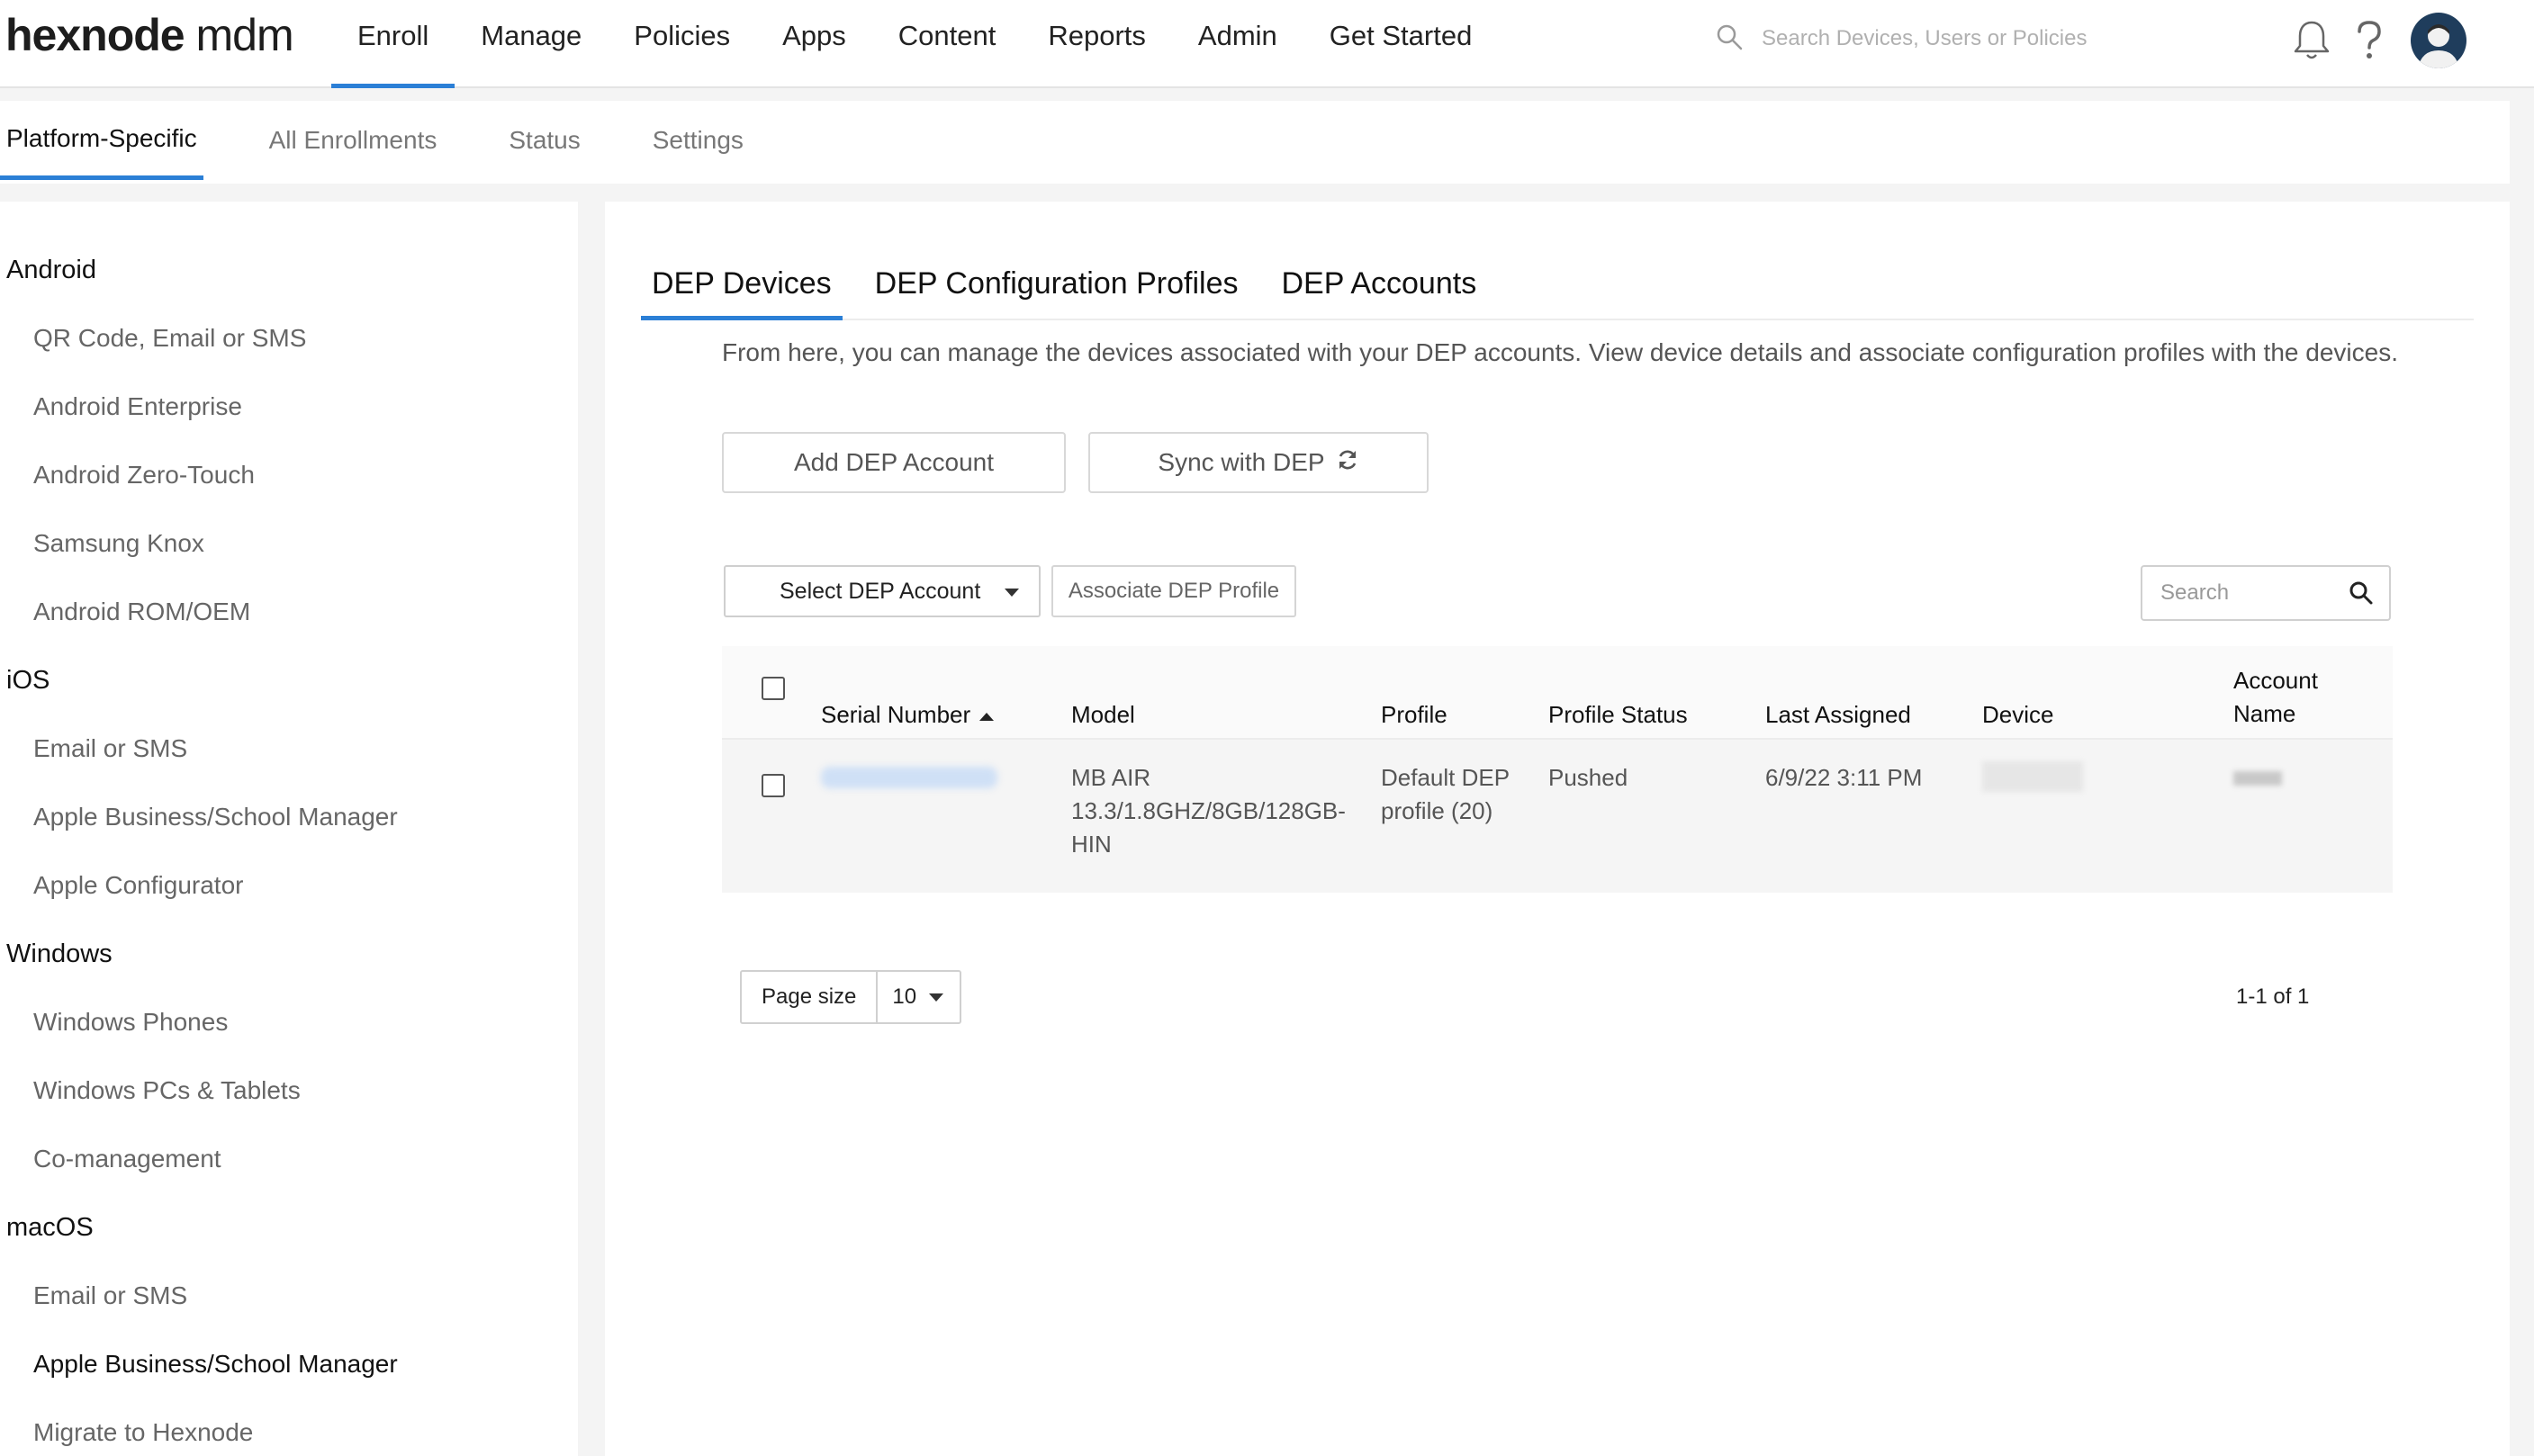  Describe the element at coordinates (2241, 593) in the screenshot. I see `table-search-input` at that location.